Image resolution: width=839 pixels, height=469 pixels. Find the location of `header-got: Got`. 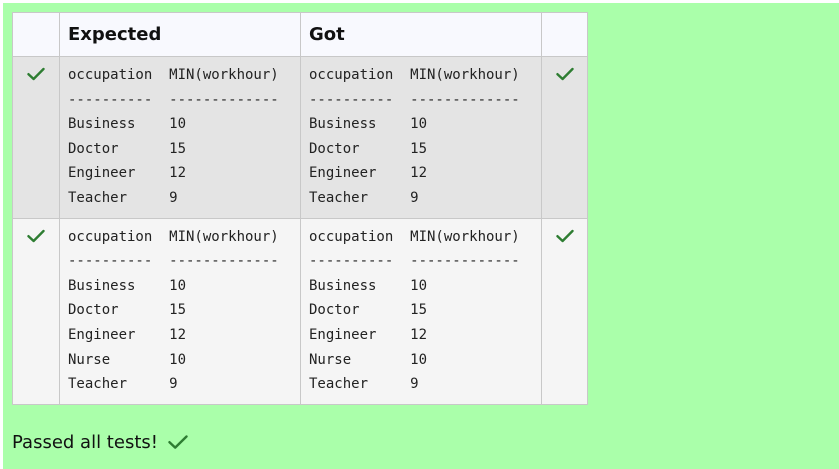

header-got: Got is located at coordinates (421, 34).